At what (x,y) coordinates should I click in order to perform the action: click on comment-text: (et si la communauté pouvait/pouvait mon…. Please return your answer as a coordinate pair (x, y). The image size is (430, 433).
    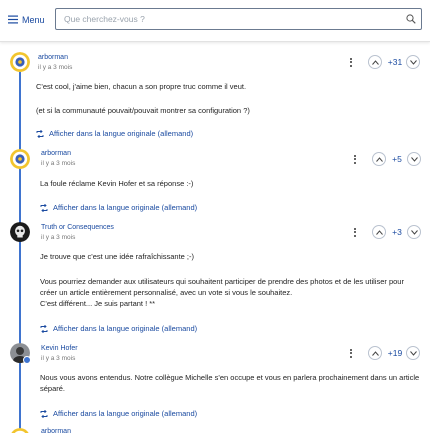
    Looking at the image, I should click on (143, 110).